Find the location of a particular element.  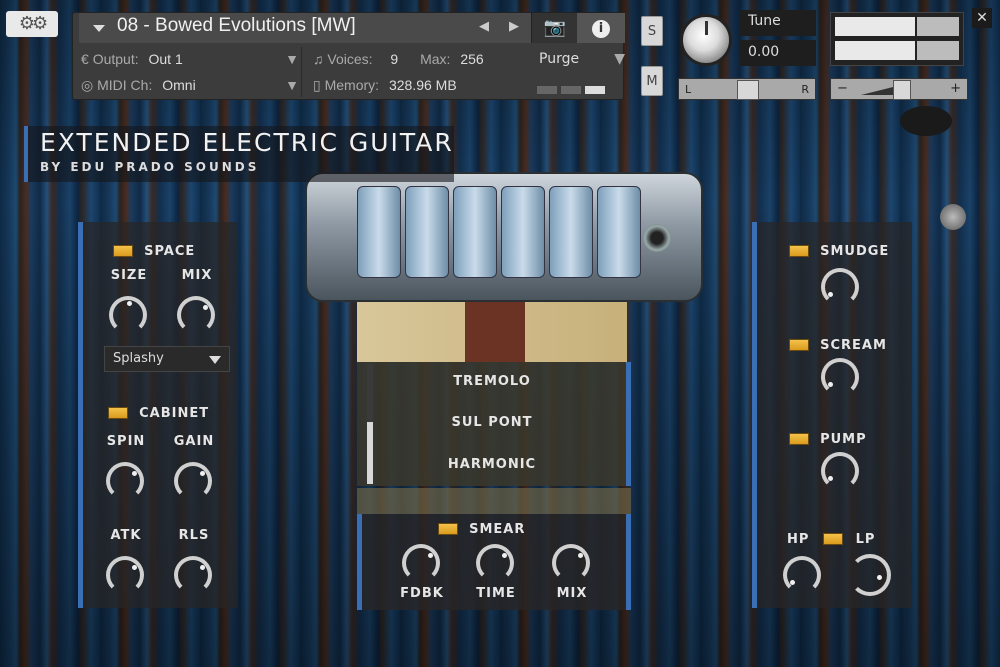

smear-panel: SMEAR FDBK TIME MIX is located at coordinates (494, 562).